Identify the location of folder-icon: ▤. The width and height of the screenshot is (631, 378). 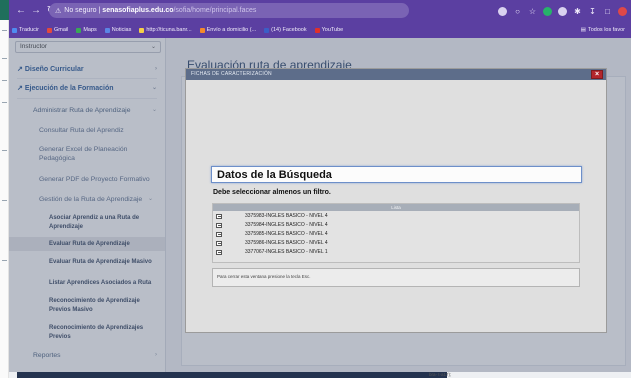
(583, 30).